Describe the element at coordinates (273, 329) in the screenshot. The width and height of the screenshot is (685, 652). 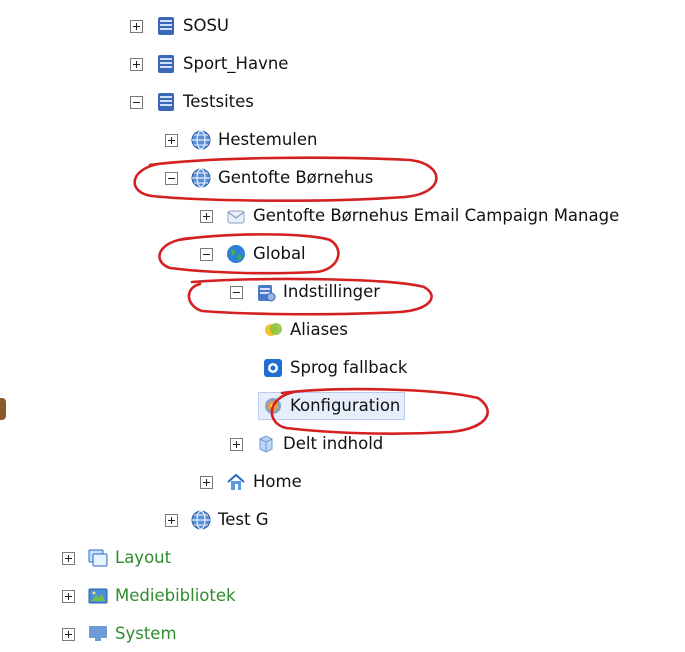
I see `aliases-icon` at that location.